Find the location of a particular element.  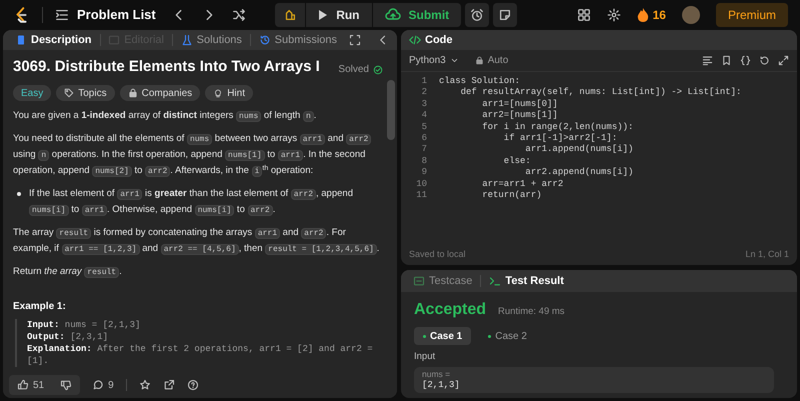

verdict: Accepted is located at coordinates (450, 310).